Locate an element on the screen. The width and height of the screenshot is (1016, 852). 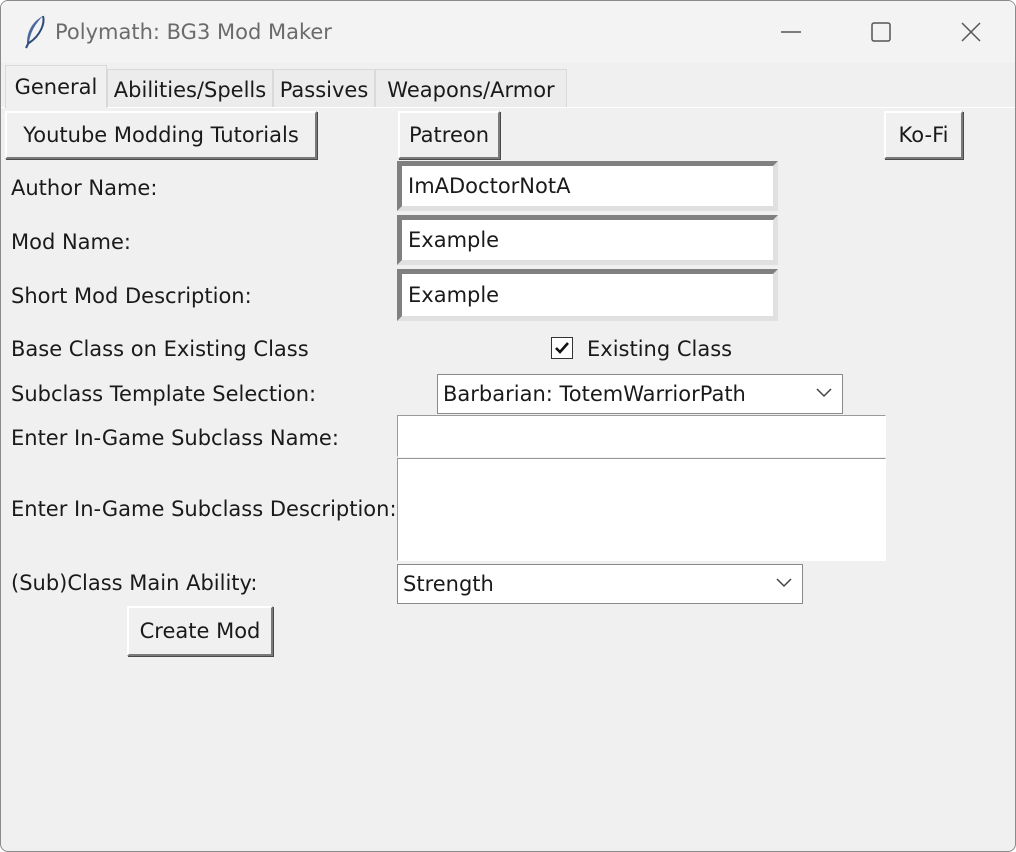
existing-class-label: Existing Class is located at coordinates (659, 349).